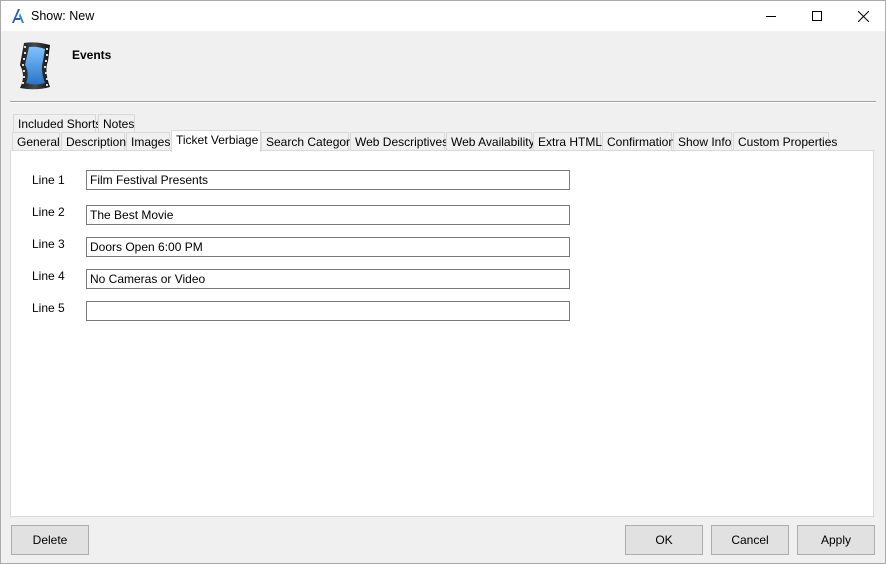 The height and width of the screenshot is (564, 886). What do you see at coordinates (57, 123) in the screenshot?
I see `tab-included-shorts: Included Shorts` at bounding box center [57, 123].